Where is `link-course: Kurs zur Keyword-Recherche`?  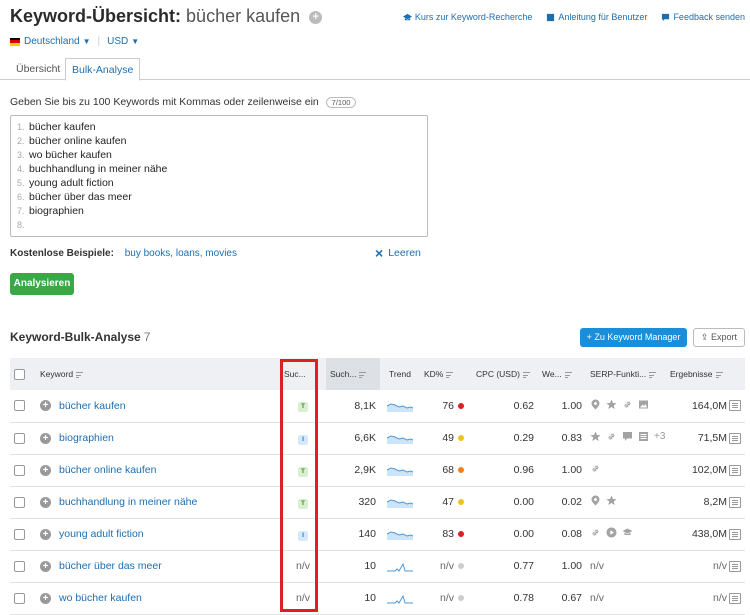 link-course: Kurs zur Keyword-Recherche is located at coordinates (467, 17).